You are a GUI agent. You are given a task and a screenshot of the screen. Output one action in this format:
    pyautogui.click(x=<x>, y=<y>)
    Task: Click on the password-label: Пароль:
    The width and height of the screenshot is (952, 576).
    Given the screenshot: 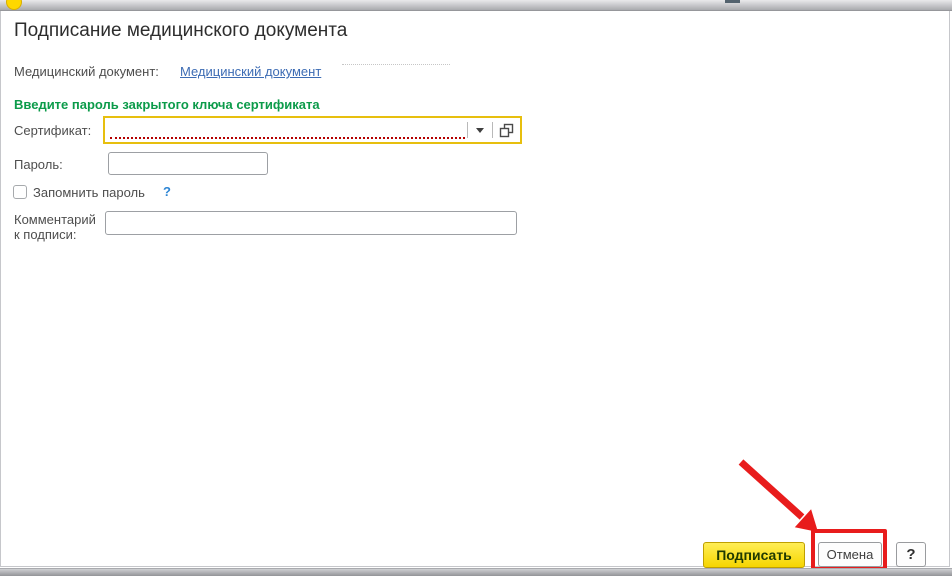 What is the action you would take?
    pyautogui.click(x=38, y=164)
    